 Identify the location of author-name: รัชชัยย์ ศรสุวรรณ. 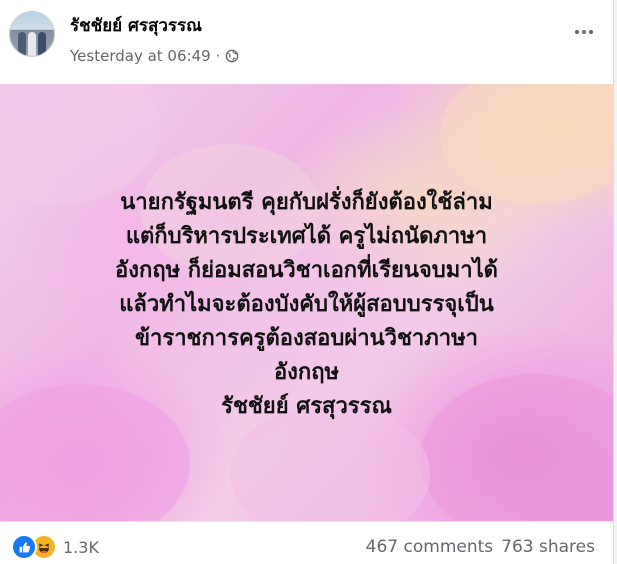
(136, 25).